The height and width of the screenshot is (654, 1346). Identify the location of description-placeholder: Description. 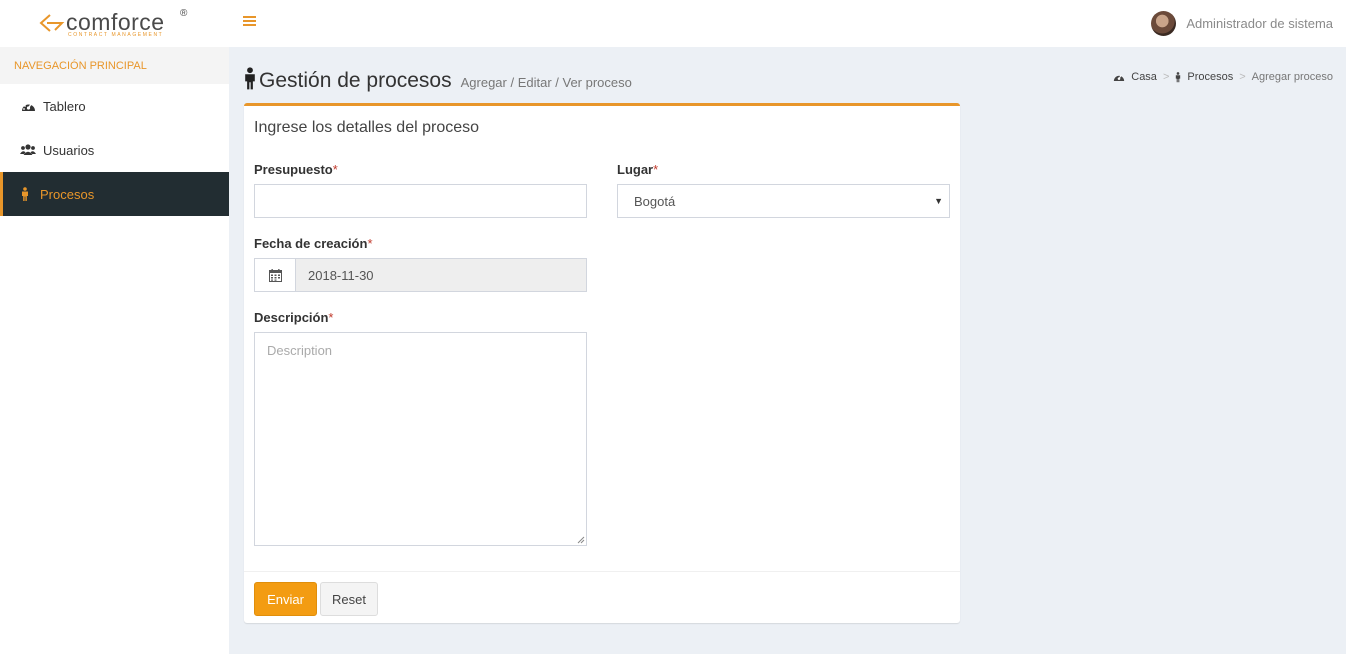
(300, 350).